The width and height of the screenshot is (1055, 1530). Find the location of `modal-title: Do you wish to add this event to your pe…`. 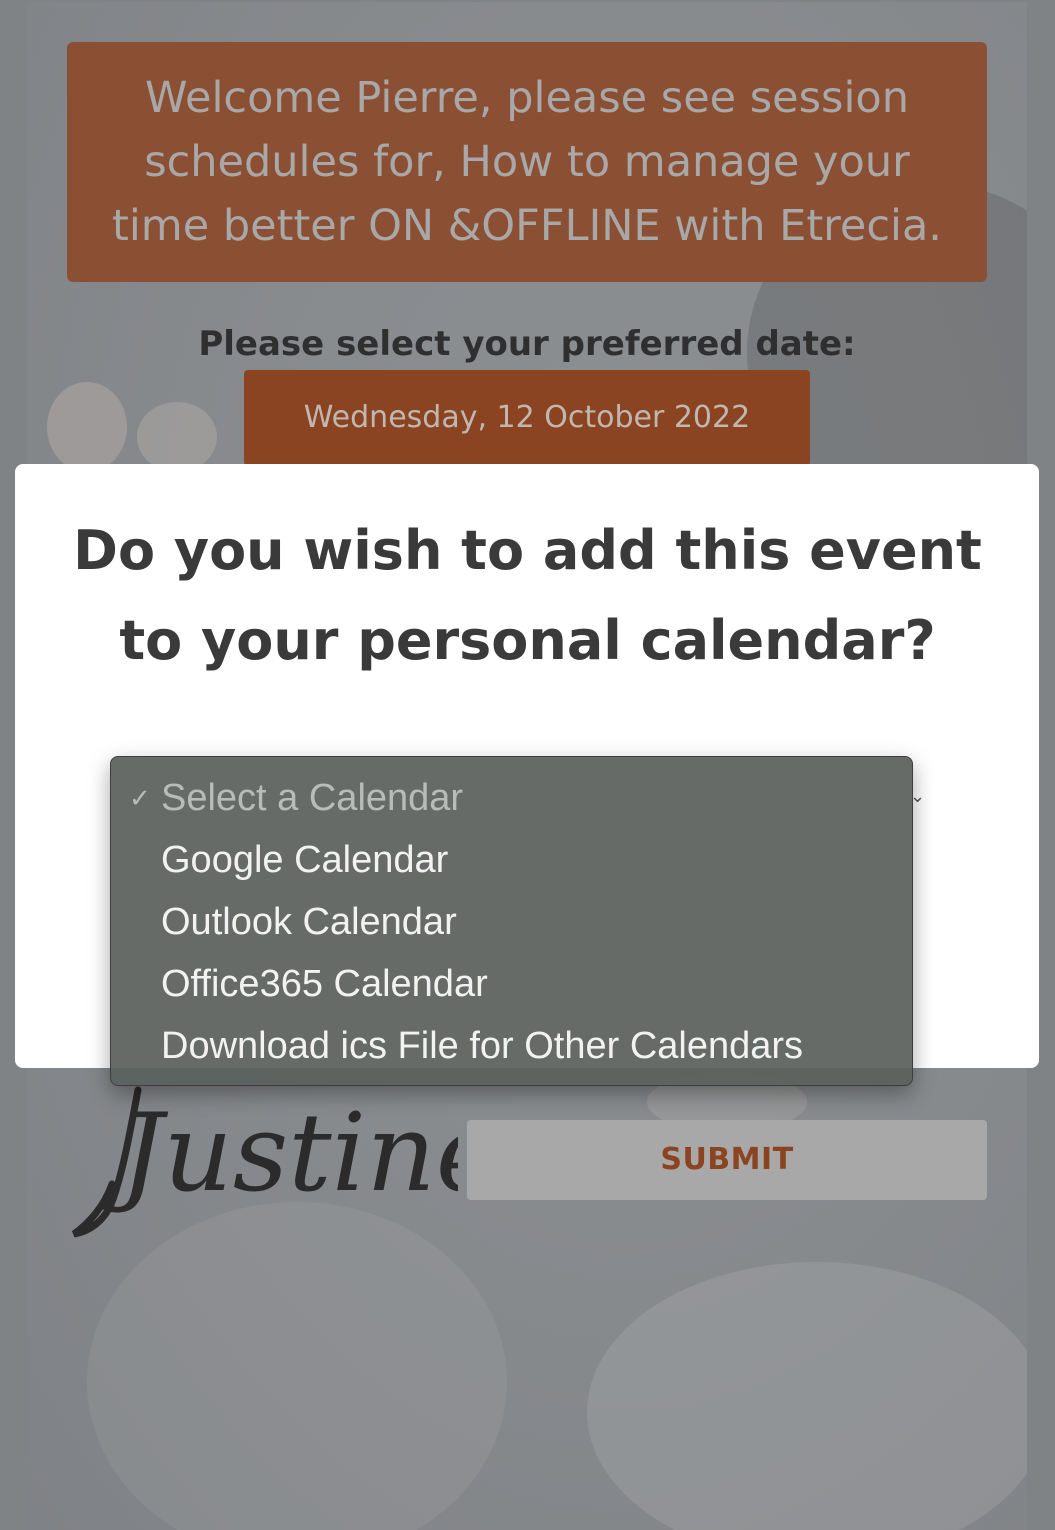

modal-title: Do you wish to add this event to your pe… is located at coordinates (527, 595).